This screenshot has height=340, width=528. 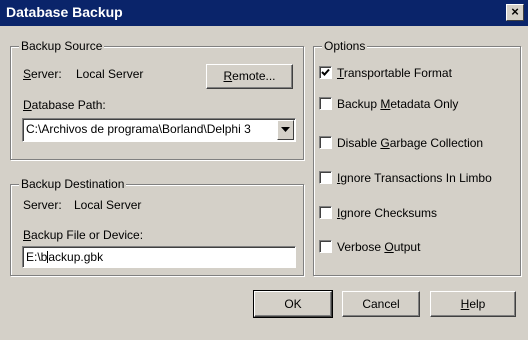 What do you see at coordinates (293, 304) in the screenshot?
I see `ok-button: OK` at bounding box center [293, 304].